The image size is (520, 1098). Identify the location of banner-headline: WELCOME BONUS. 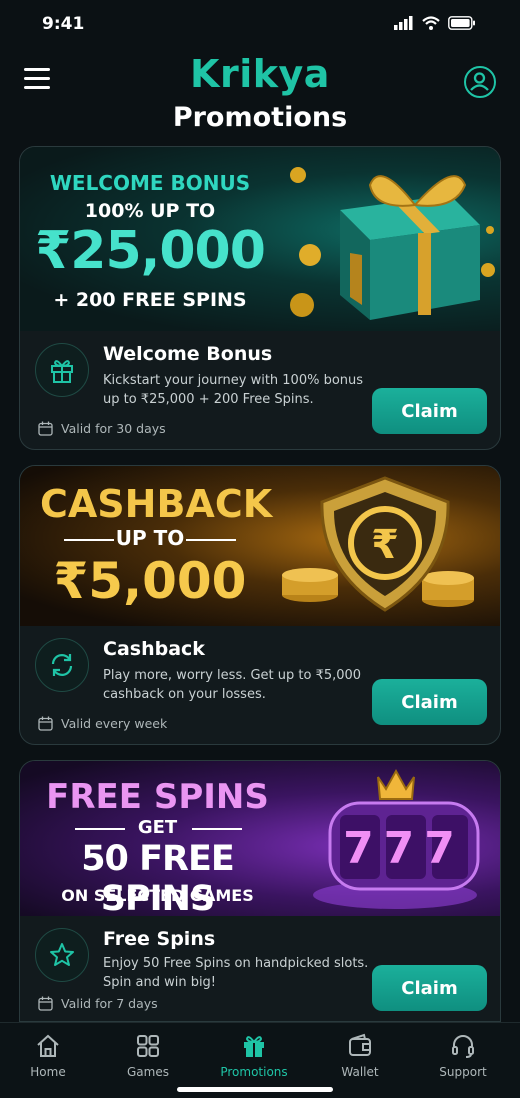
(150, 183).